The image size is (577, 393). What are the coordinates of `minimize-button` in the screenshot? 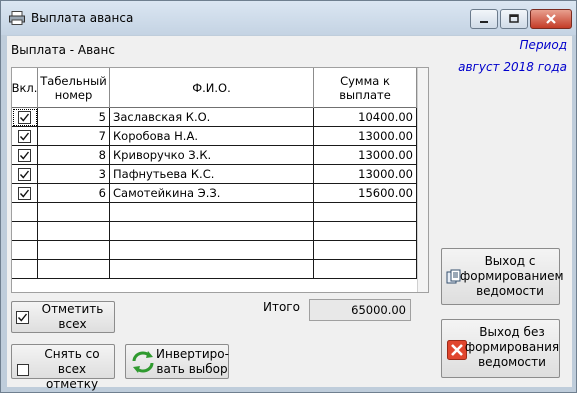 It's located at (484, 19).